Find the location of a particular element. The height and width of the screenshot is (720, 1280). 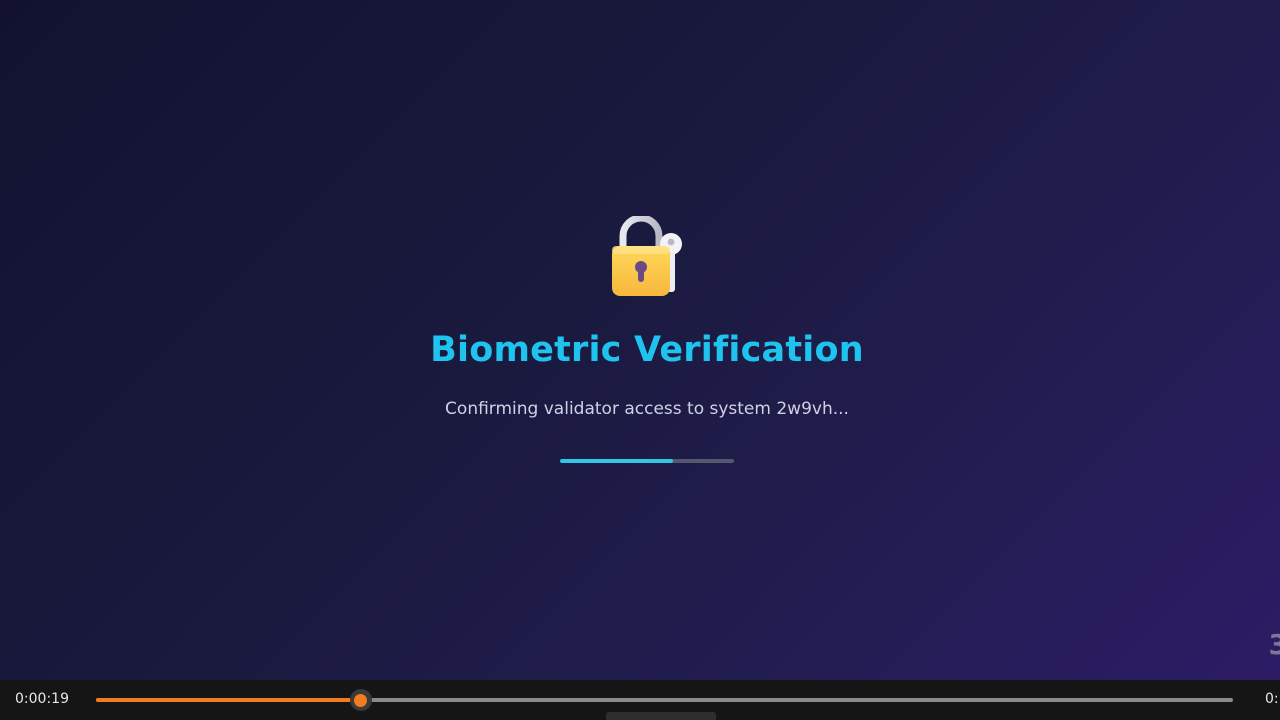

controls-drawer-tab is located at coordinates (661, 716).